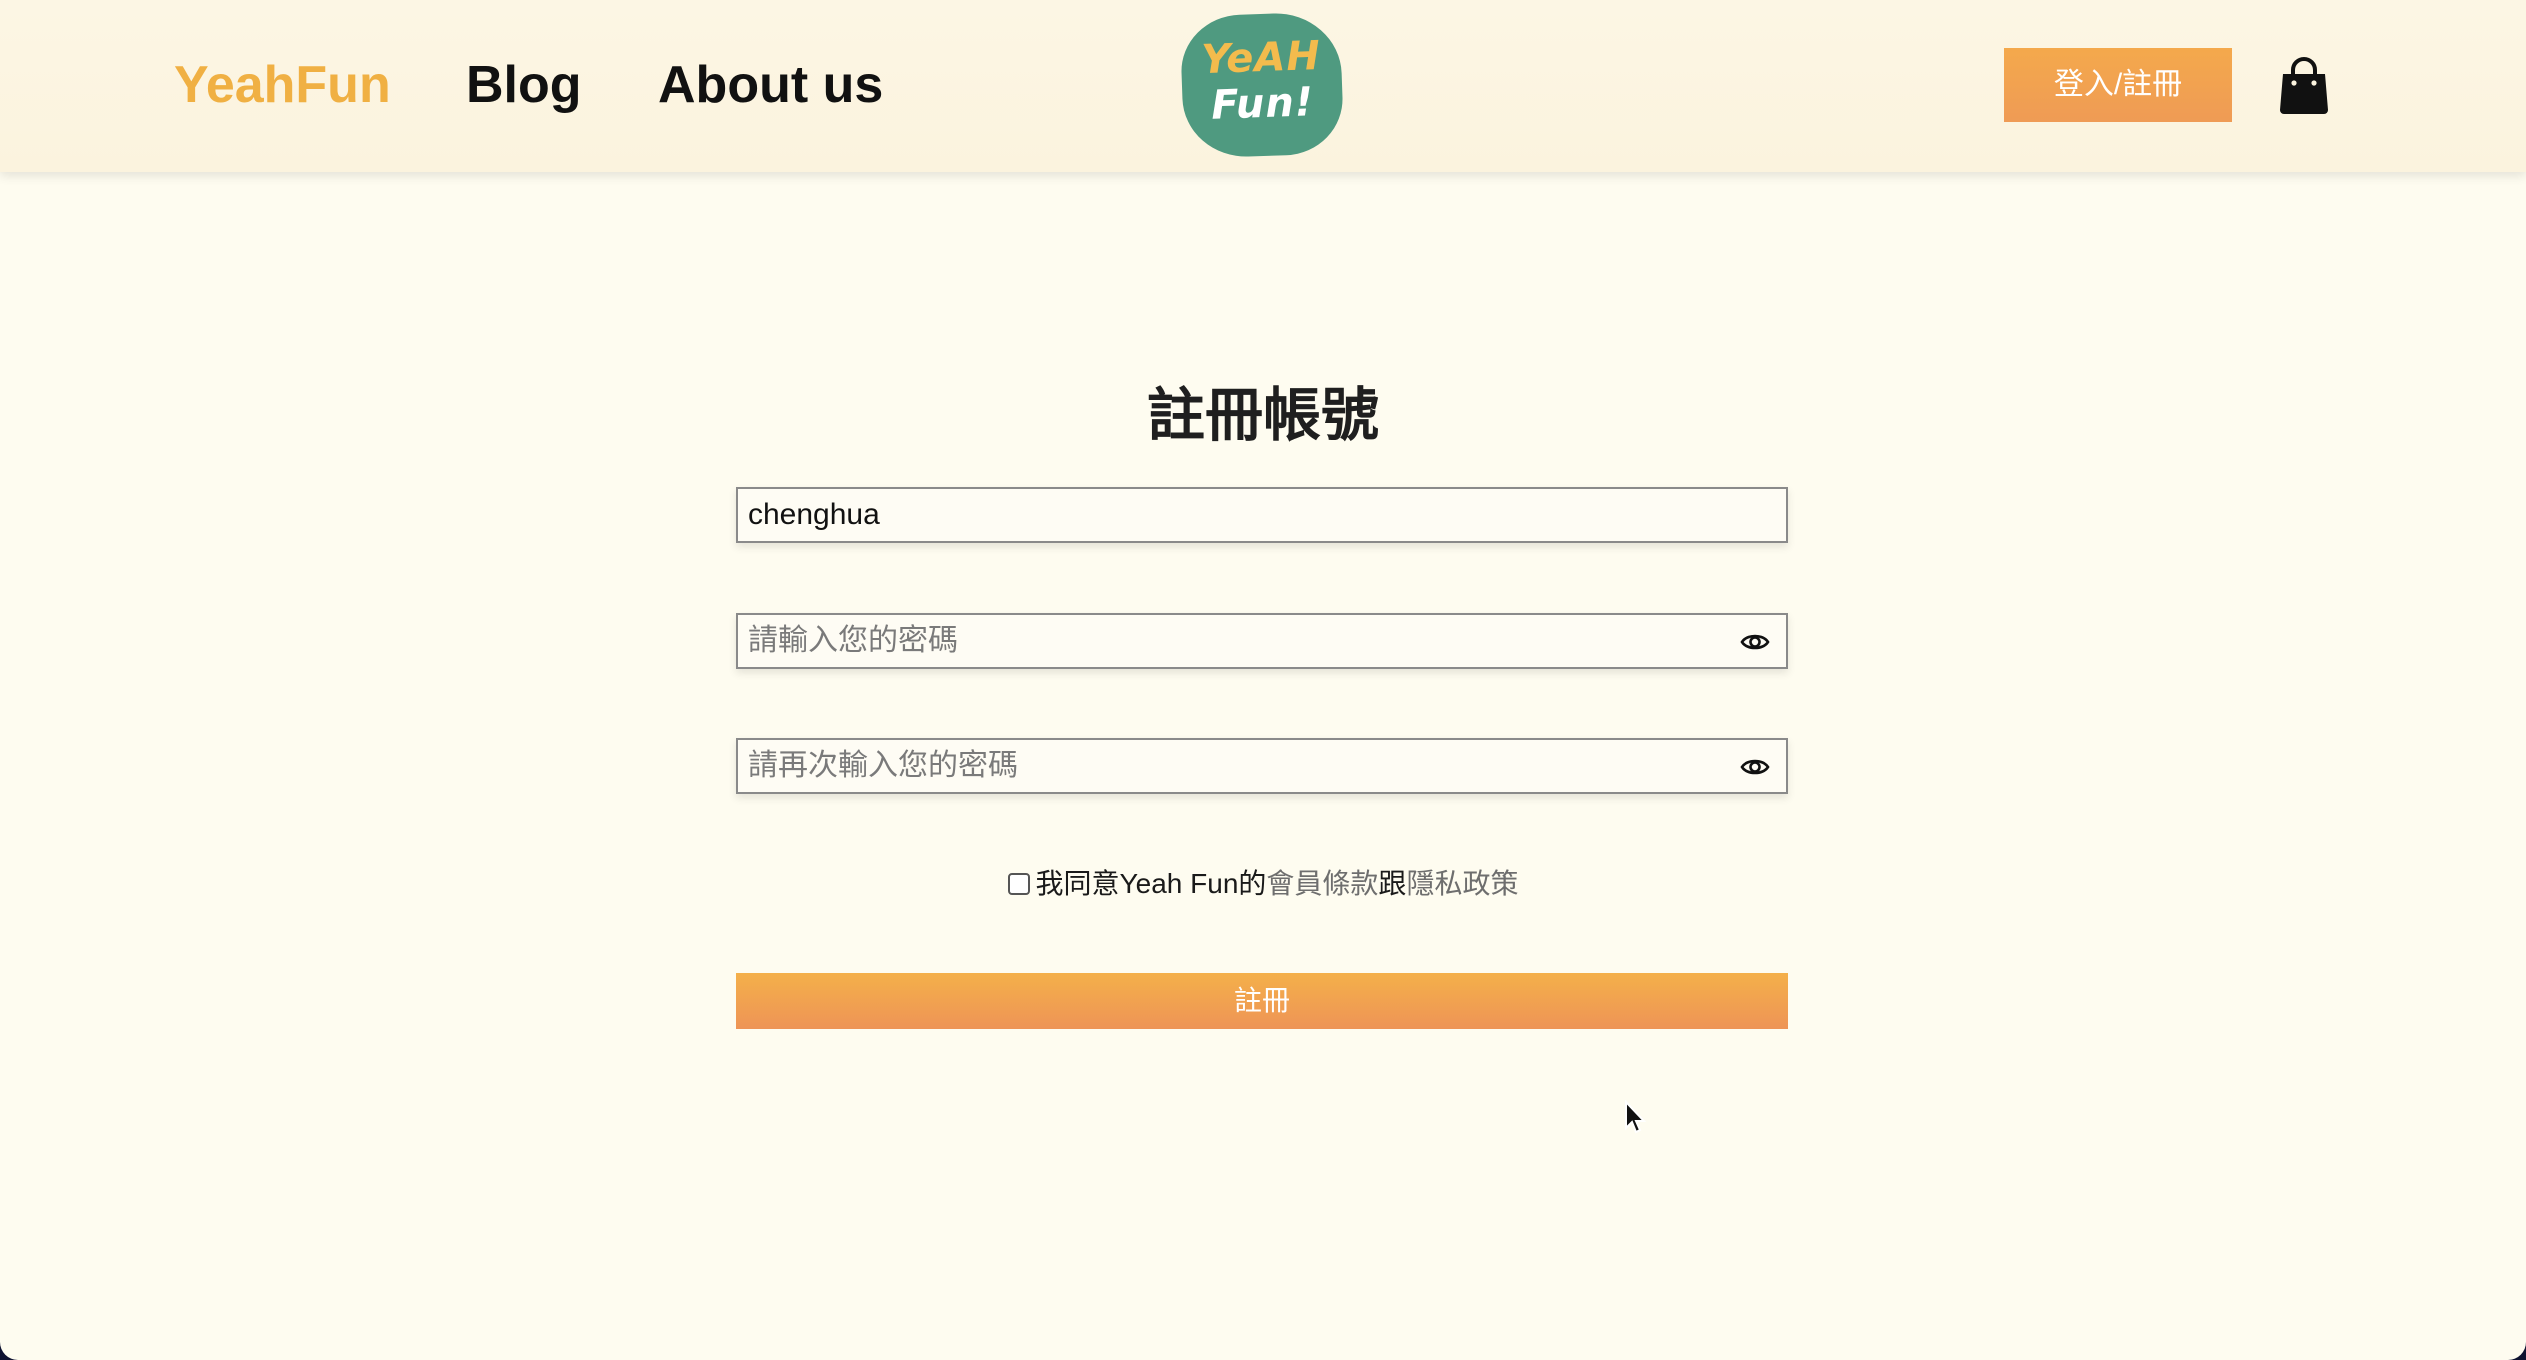 The image size is (2526, 1360). I want to click on yeahfun-logo: YeAH Fun!, so click(1262, 85).